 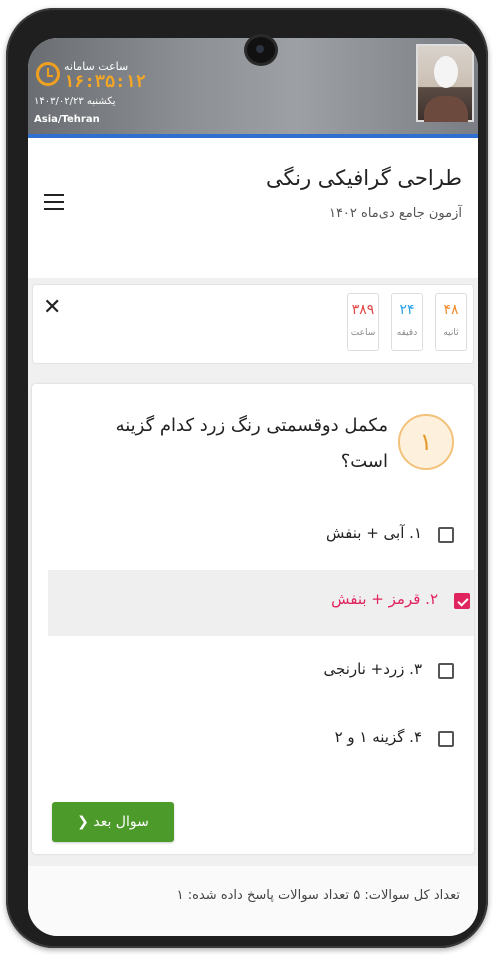 What do you see at coordinates (363, 322) in the screenshot?
I see `timer-hours: ۳۸۹ ساعت` at bounding box center [363, 322].